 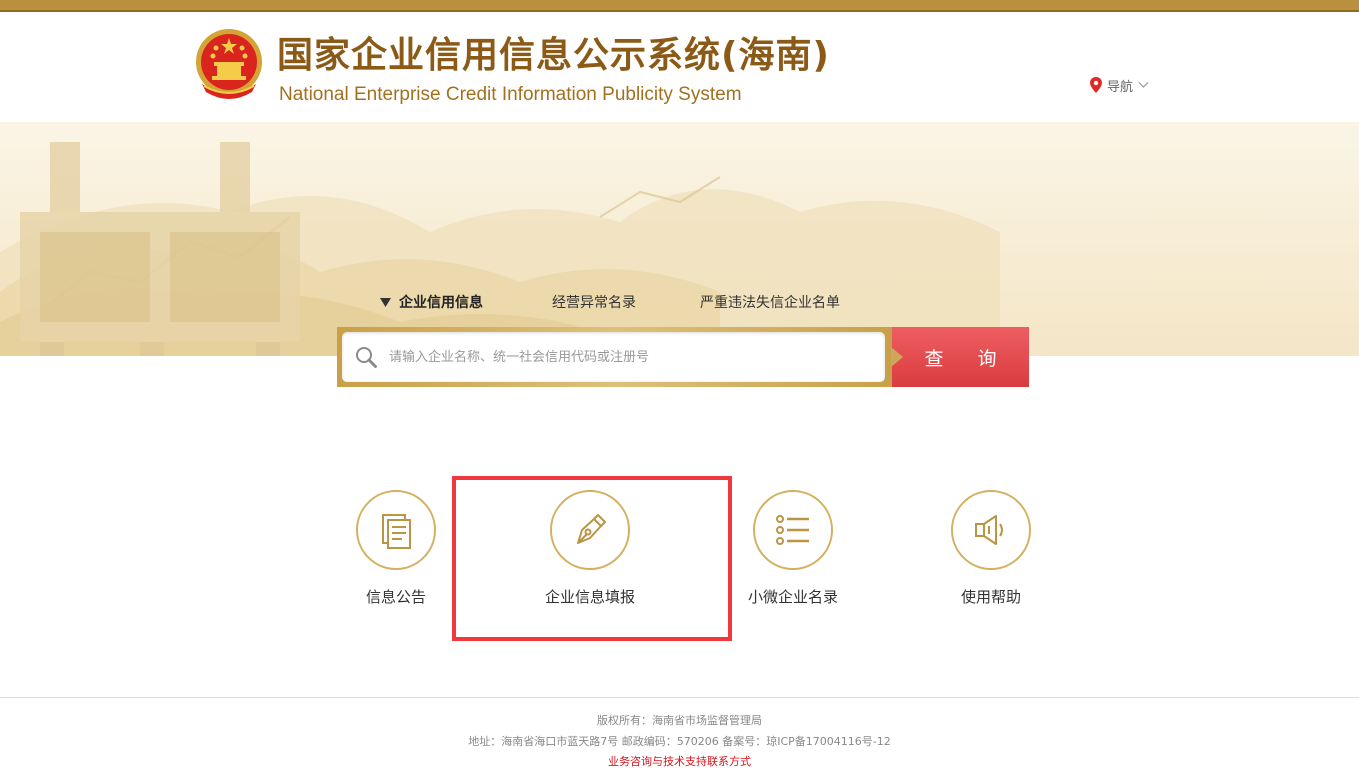 I want to click on tab-abnormal-operation-list: 经营异常名录, so click(x=602, y=302).